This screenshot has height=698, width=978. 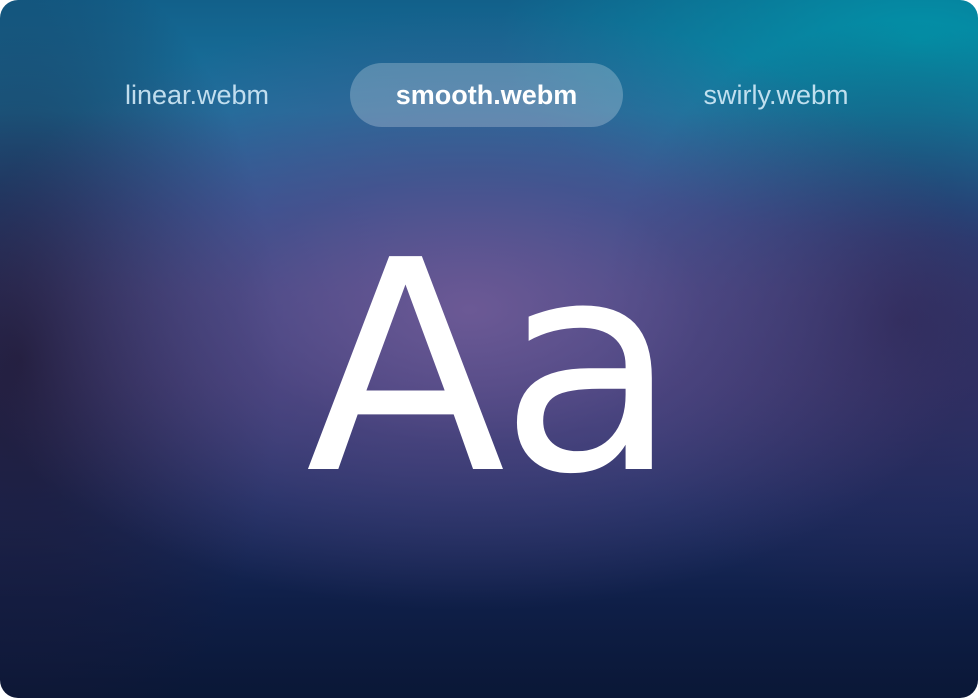 I want to click on tab-smooth: smooth.webm, so click(x=486, y=95).